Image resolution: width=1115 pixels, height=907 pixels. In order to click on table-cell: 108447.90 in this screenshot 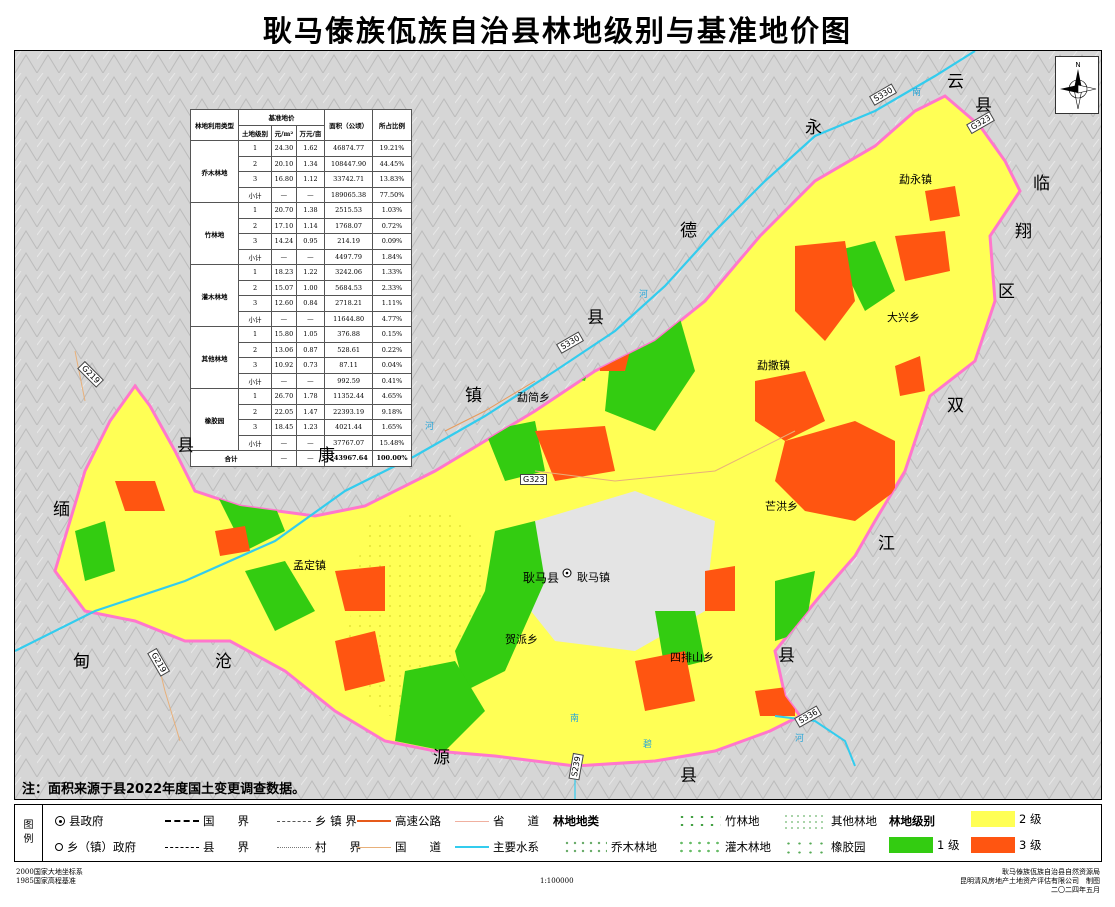, I will do `click(349, 163)`.